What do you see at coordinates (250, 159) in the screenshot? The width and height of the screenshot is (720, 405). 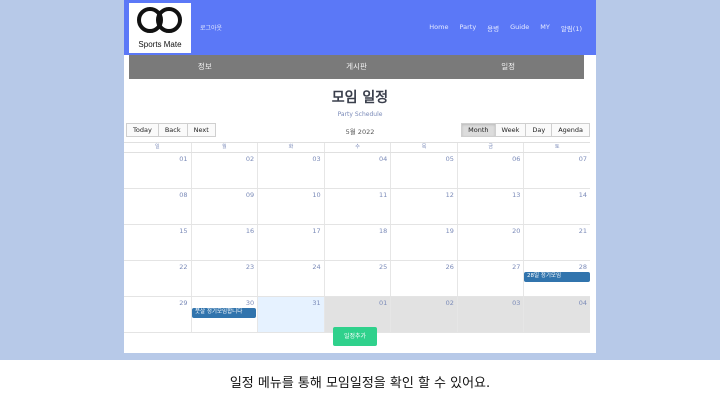 I see `day-number: 02` at bounding box center [250, 159].